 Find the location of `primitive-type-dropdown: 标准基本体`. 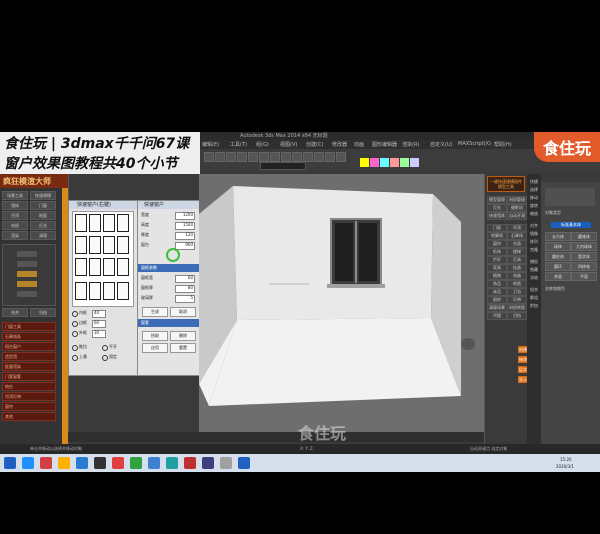

primitive-type-dropdown: 标准基本体 is located at coordinates (571, 225).